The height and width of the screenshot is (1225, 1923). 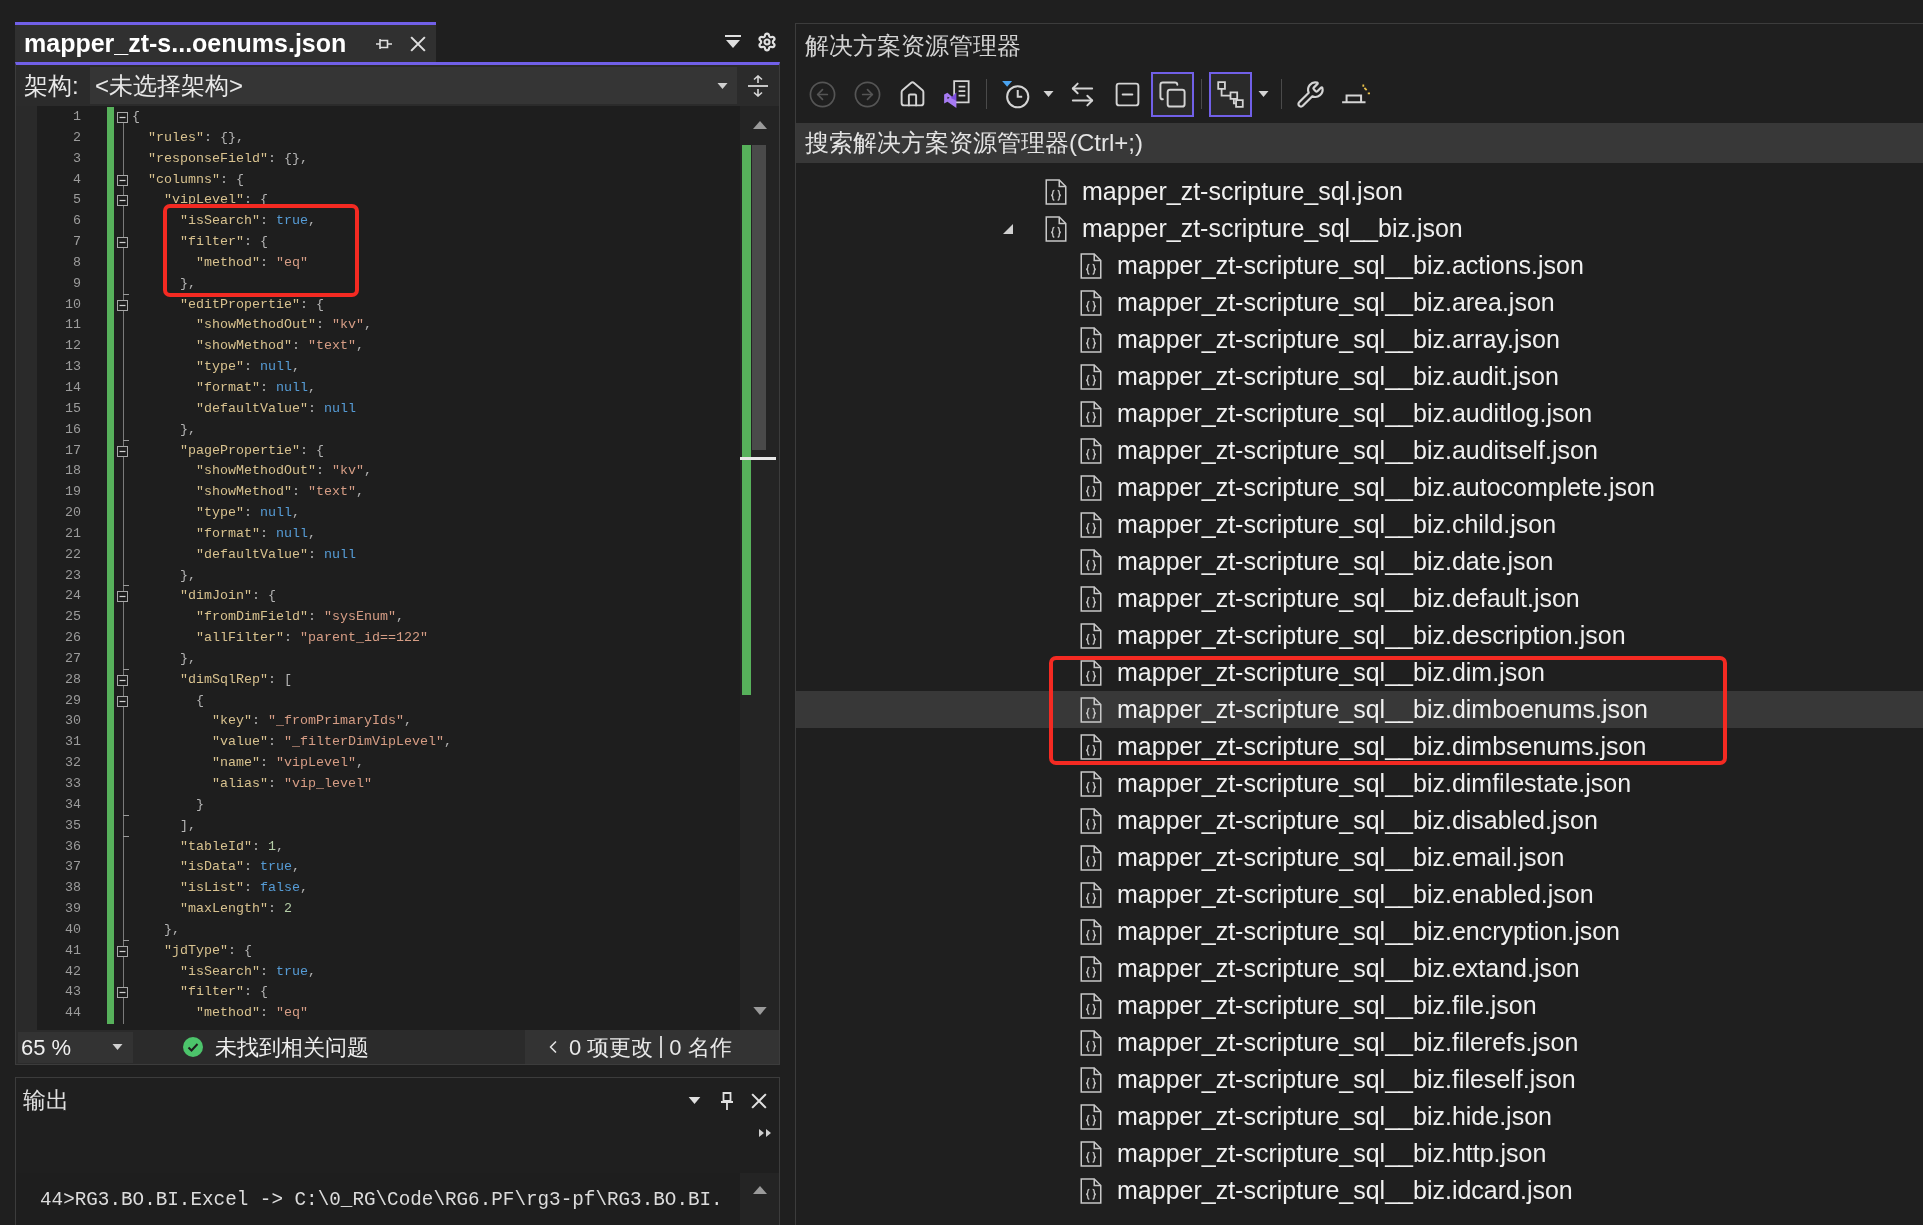 What do you see at coordinates (700, 1047) in the screenshot?
I see `authors-count: 0 名作` at bounding box center [700, 1047].